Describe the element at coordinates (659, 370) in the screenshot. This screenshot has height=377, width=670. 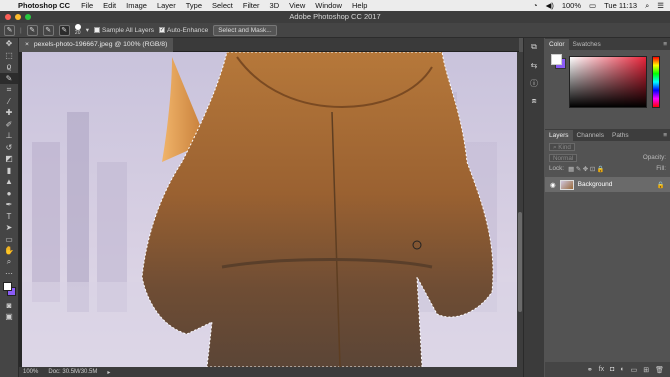
I see `delete-layer-icon: 🗑` at that location.